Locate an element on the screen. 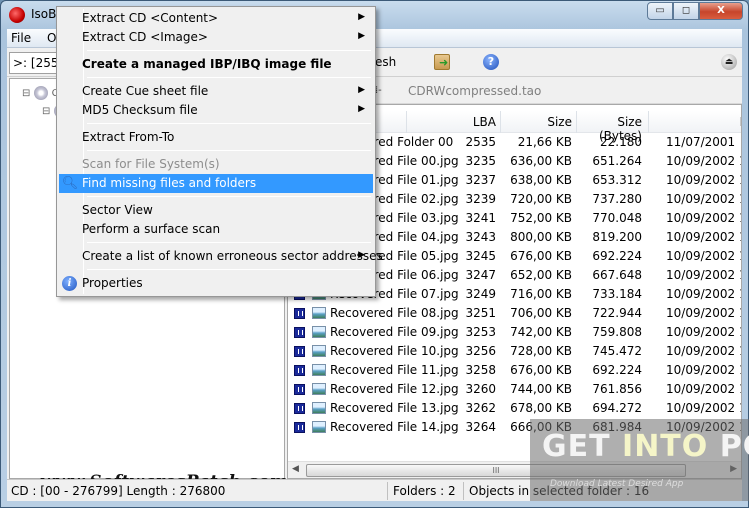  column-modified: M is located at coordinates (734, 122).